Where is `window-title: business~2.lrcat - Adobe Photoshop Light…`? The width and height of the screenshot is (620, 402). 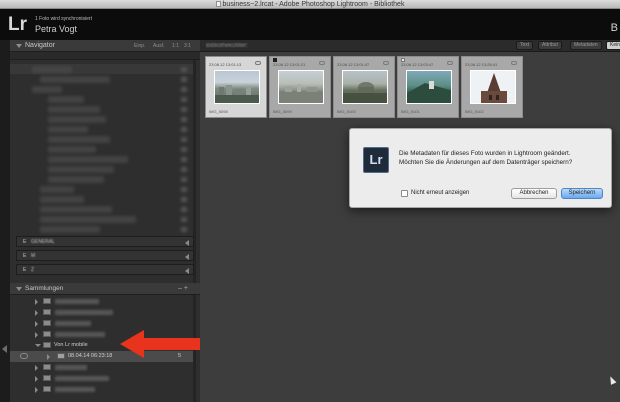
window-title: business~2.lrcat - Adobe Photoshop Light… is located at coordinates (313, 4).